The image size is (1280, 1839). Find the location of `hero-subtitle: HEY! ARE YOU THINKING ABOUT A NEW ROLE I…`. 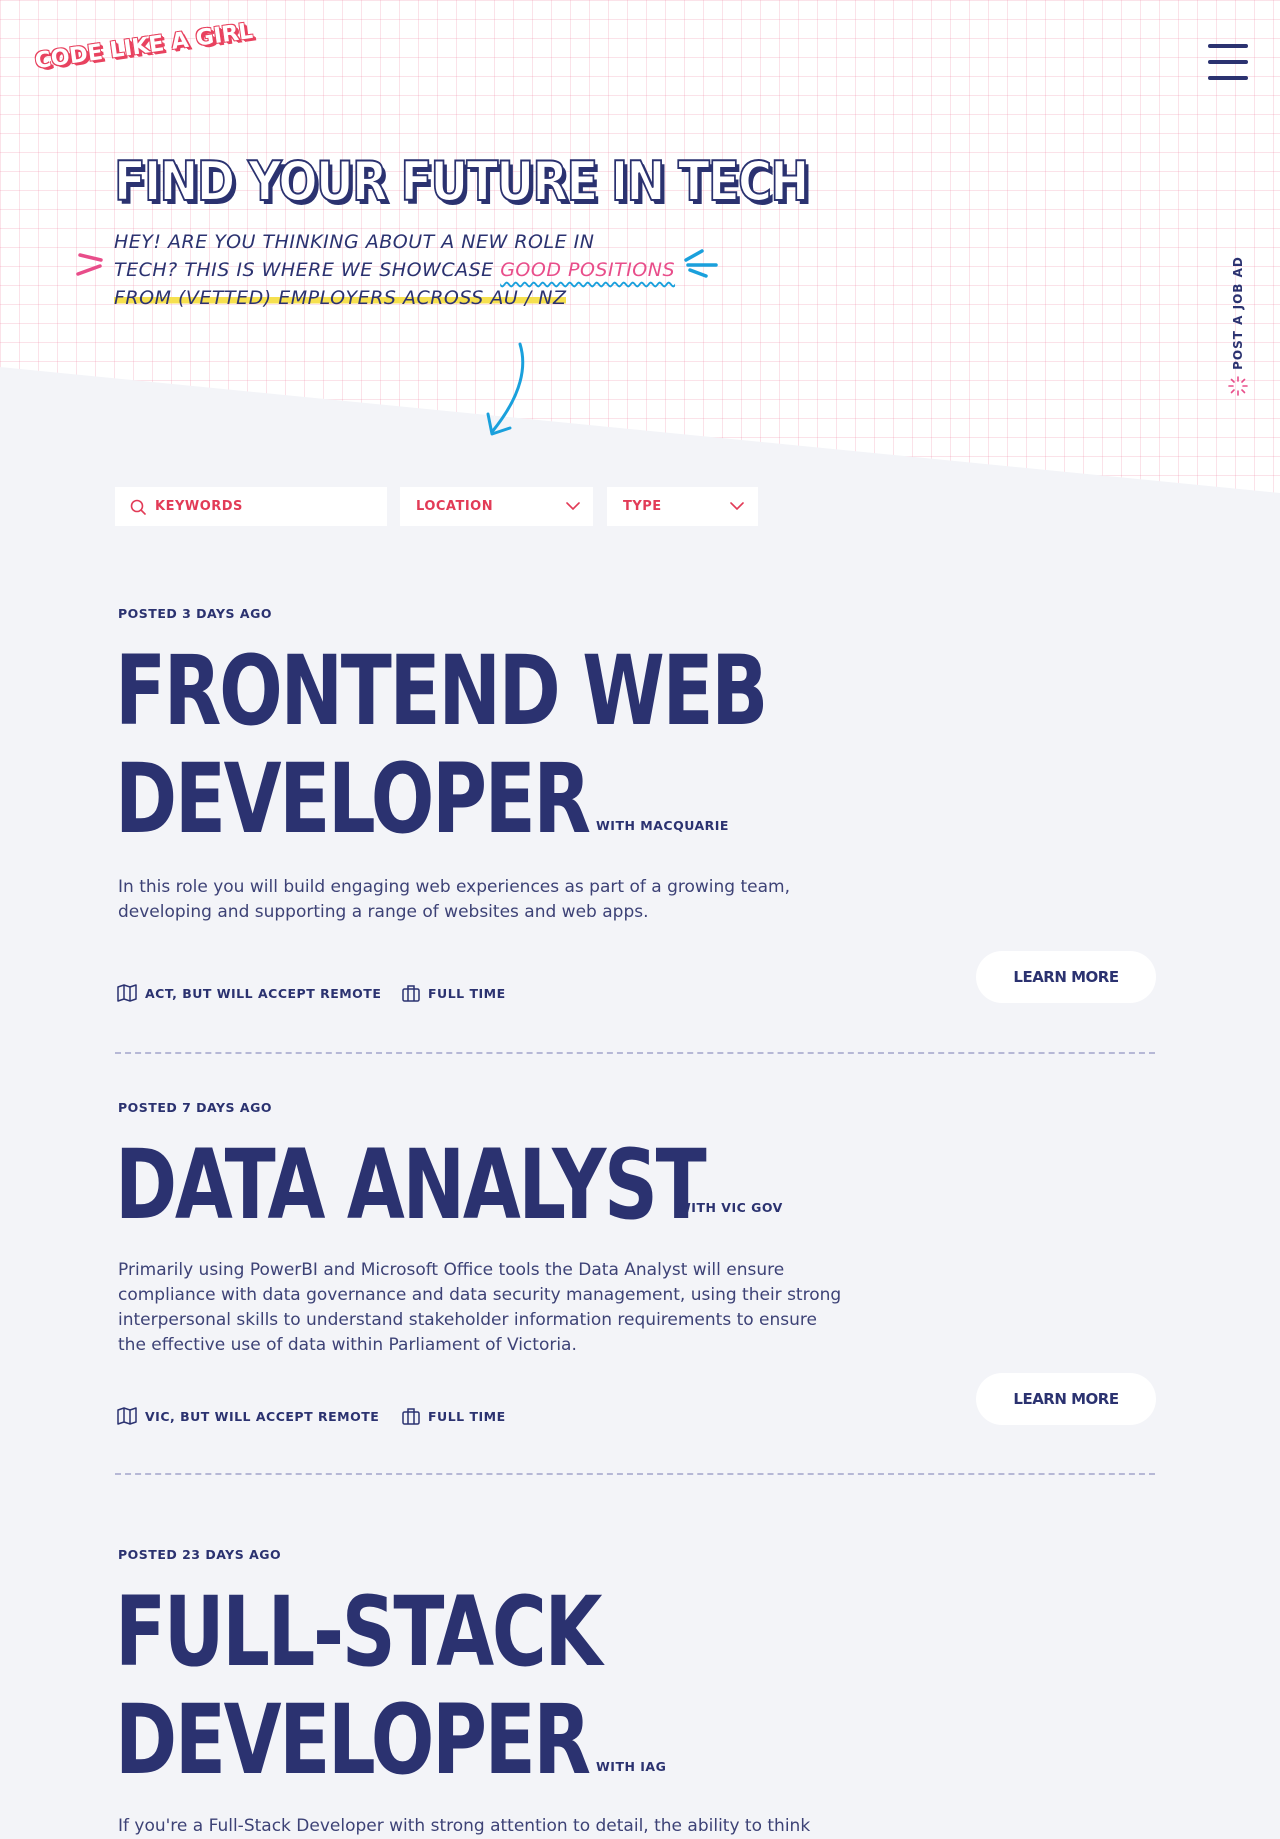

hero-subtitle: HEY! ARE YOU THINKING ABOUT A NEW ROLE I… is located at coordinates (434, 270).